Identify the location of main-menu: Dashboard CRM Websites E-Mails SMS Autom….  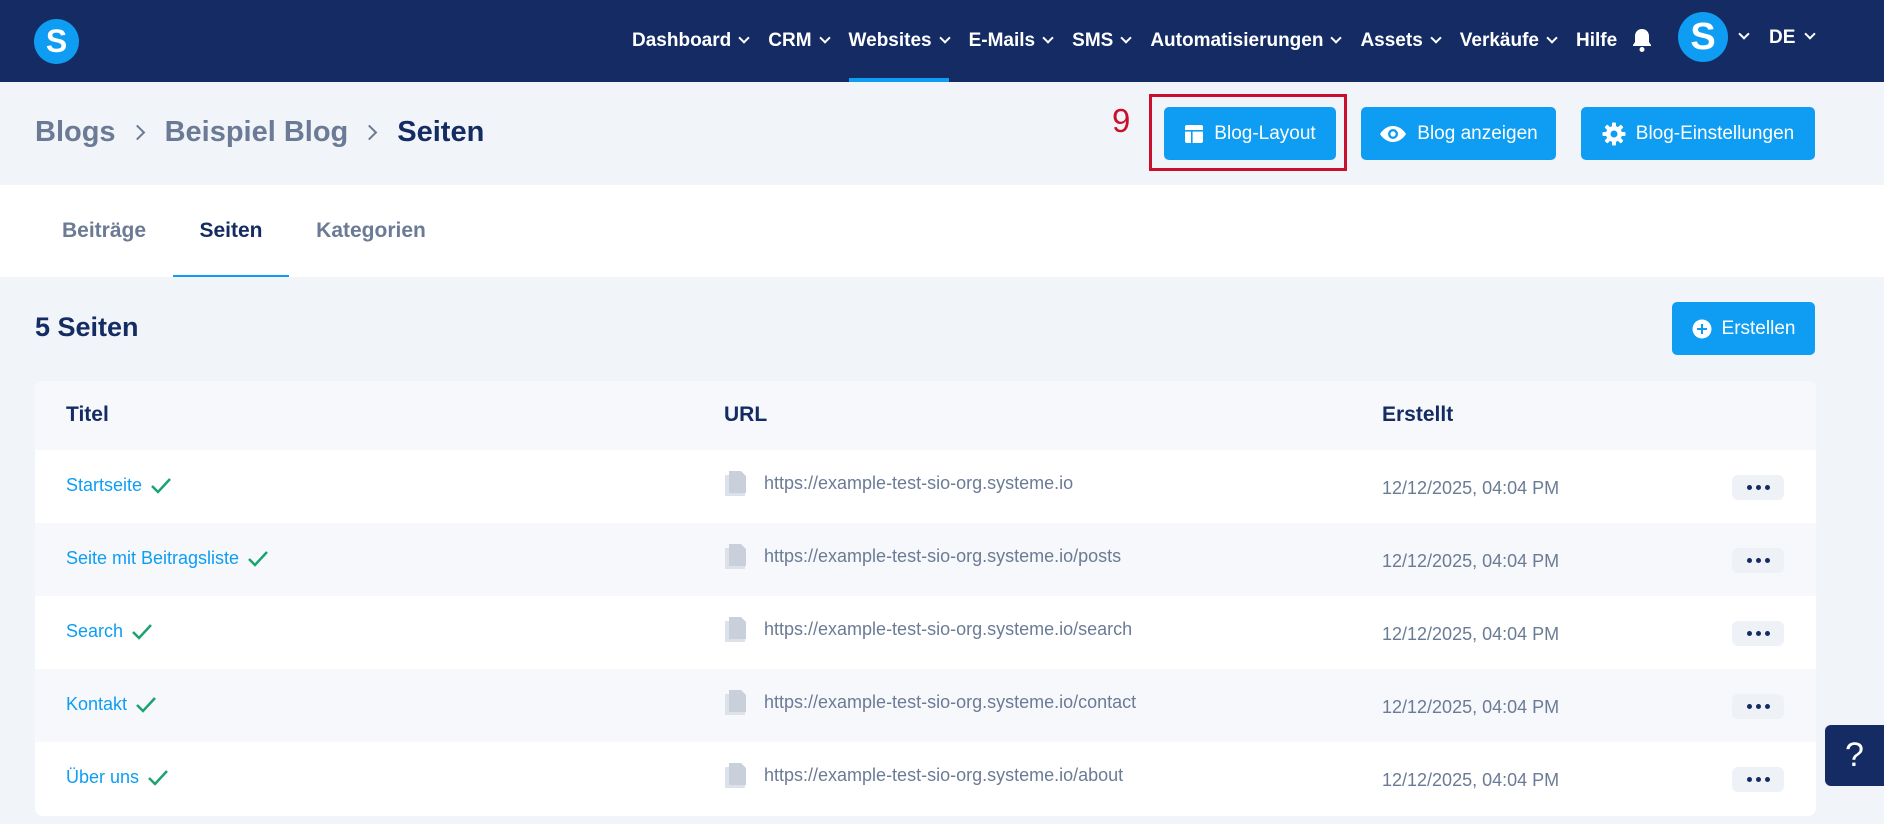
(1134, 41).